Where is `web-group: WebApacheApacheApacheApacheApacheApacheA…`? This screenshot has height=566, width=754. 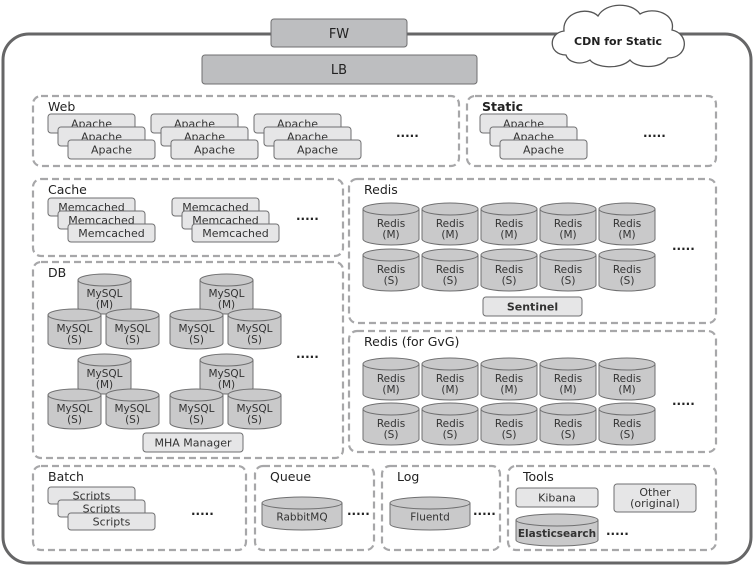 web-group: WebApacheApacheApacheApacheApacheApacheA… is located at coordinates (246, 131).